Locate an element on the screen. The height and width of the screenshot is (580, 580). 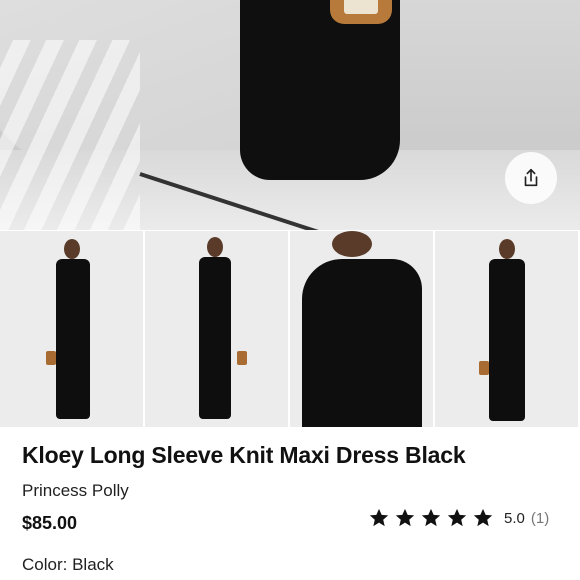
color-label: Color: is located at coordinates (45, 564).